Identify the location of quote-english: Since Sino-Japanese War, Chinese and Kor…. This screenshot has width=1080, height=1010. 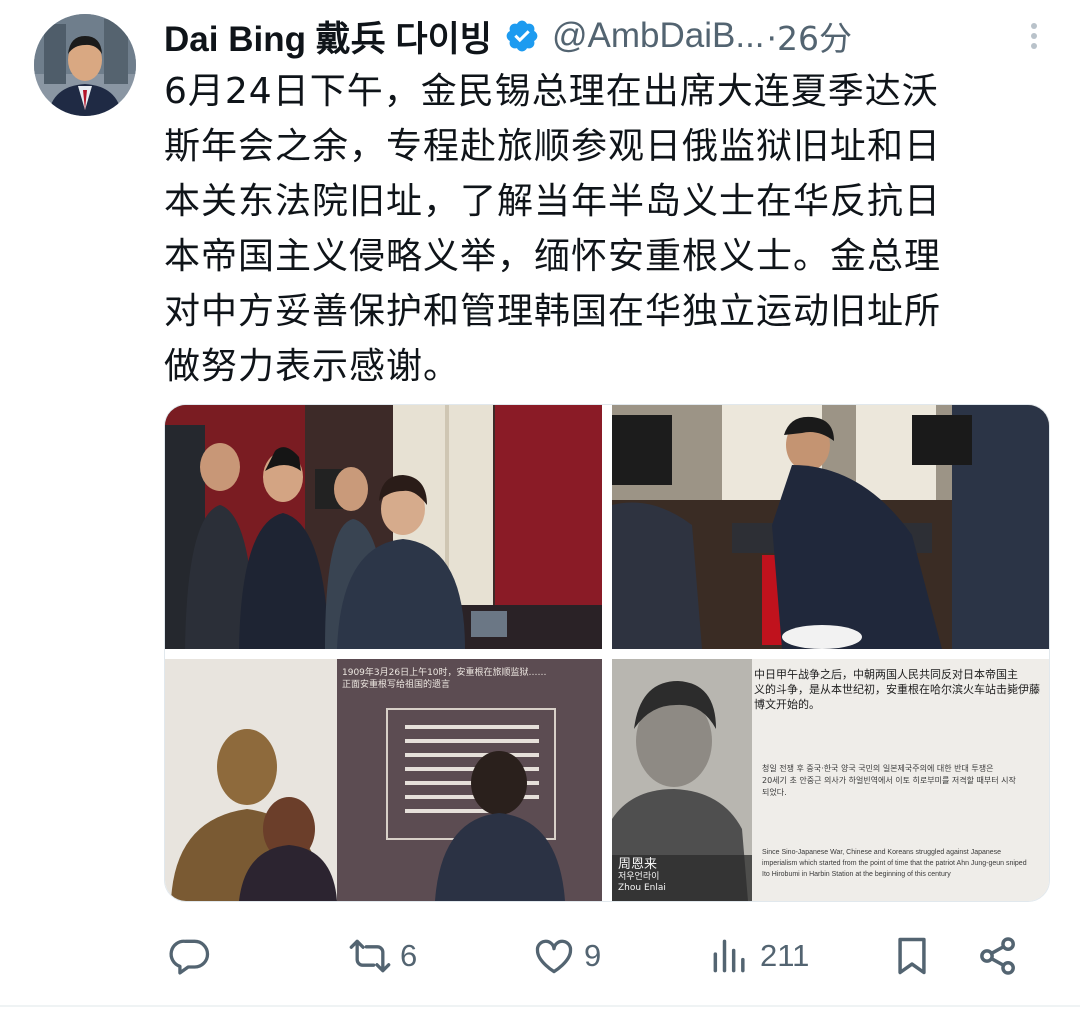
(904, 863).